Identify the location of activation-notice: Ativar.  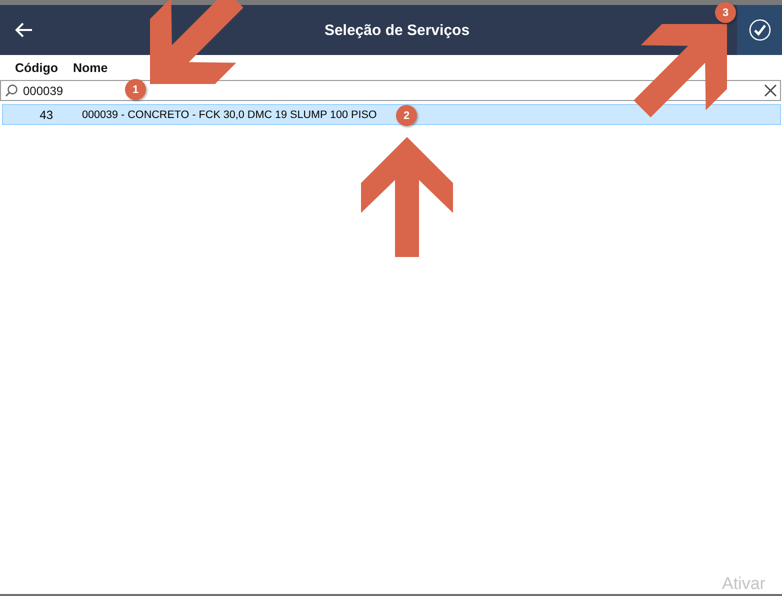
(744, 584).